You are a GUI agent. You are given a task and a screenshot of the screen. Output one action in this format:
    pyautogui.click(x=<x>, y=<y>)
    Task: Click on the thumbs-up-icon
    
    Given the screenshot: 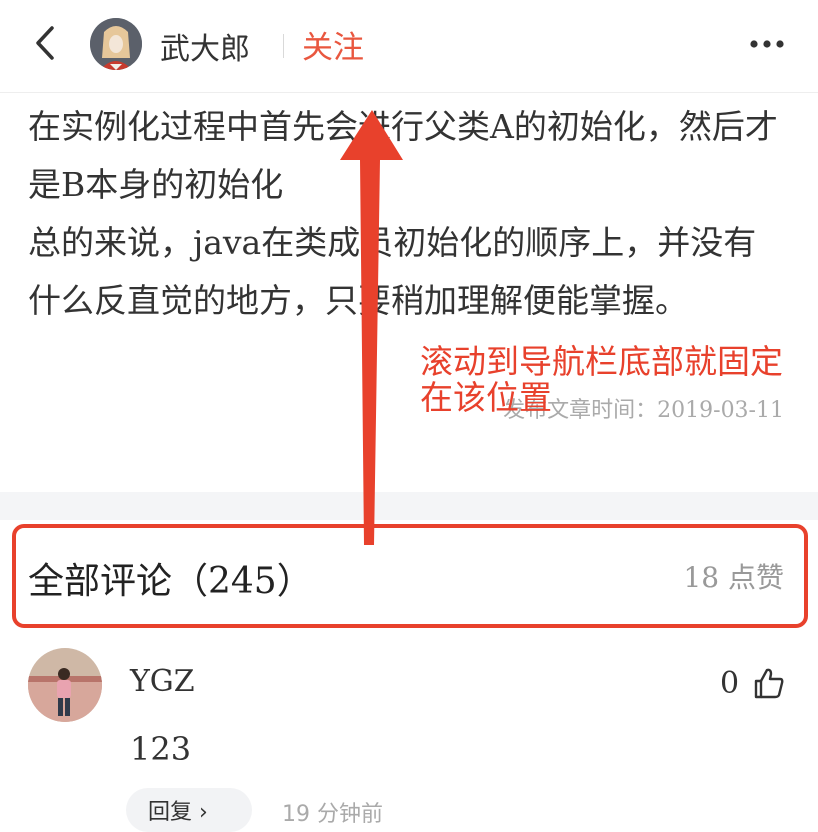 What is the action you would take?
    pyautogui.click(x=769, y=683)
    